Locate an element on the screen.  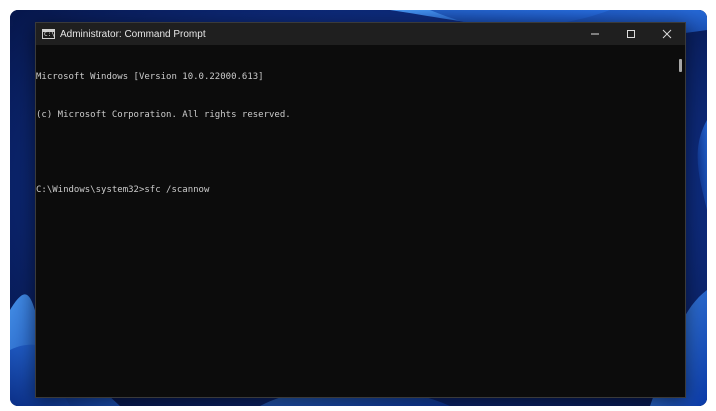
maximize-button is located at coordinates (631, 34).